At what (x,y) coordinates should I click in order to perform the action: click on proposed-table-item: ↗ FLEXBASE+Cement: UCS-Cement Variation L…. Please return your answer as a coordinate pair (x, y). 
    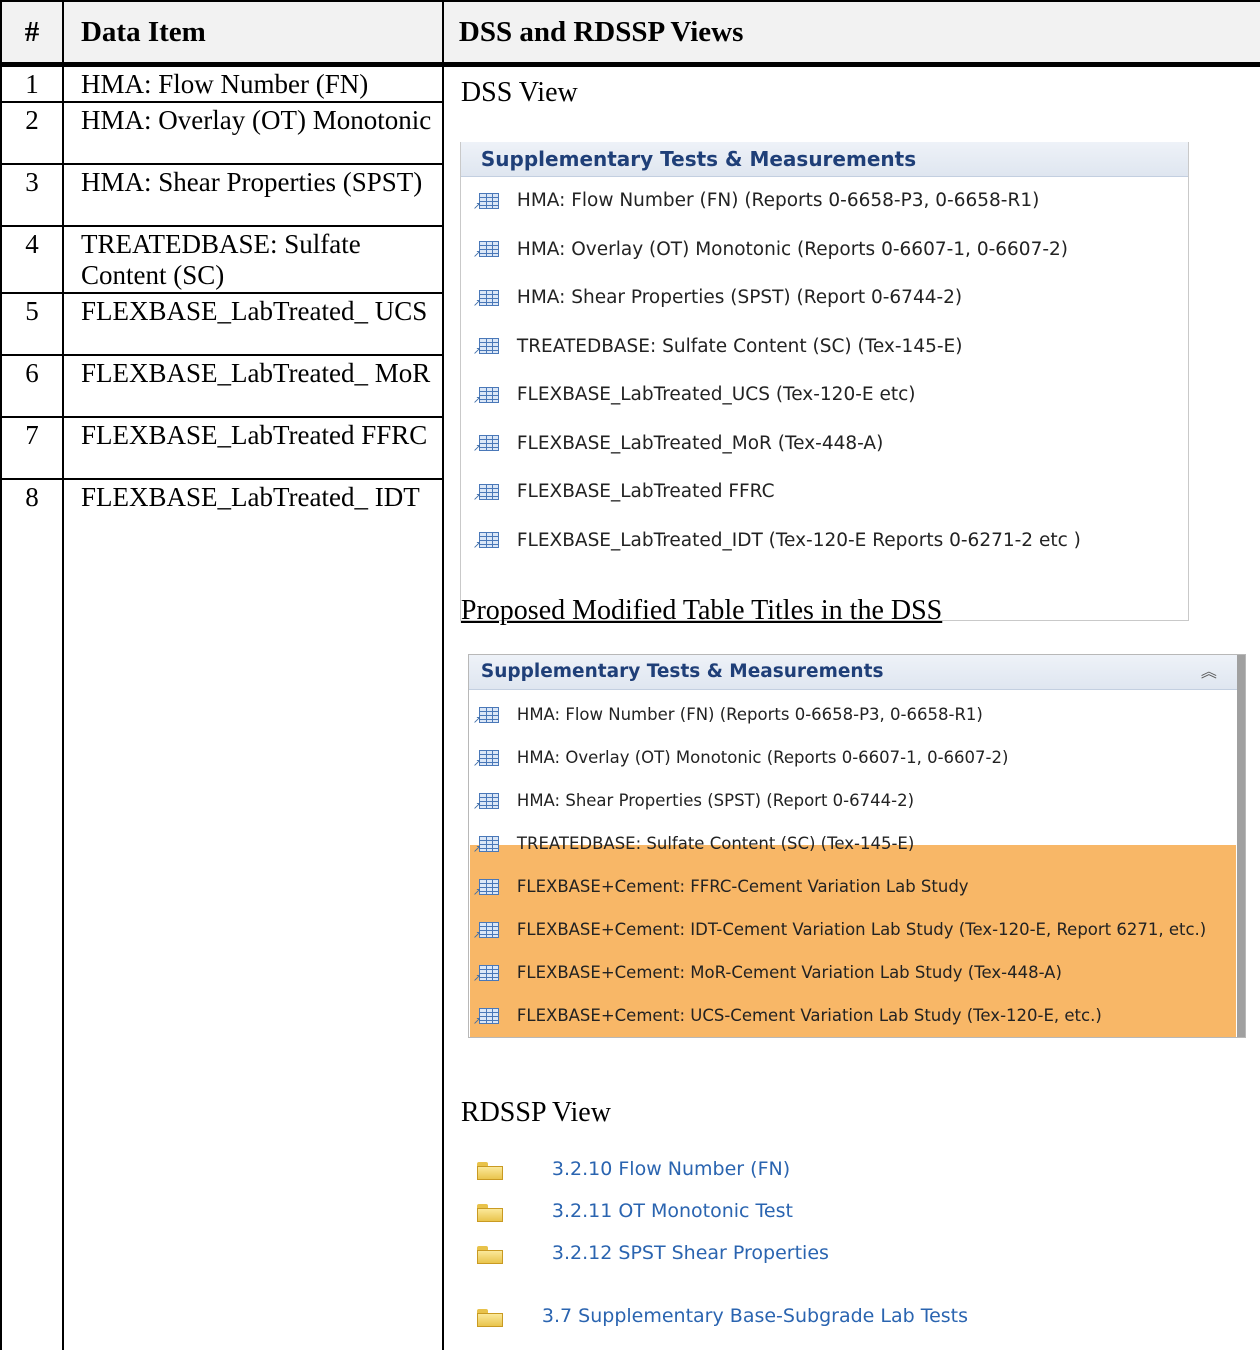
    Looking at the image, I should click on (787, 1016).